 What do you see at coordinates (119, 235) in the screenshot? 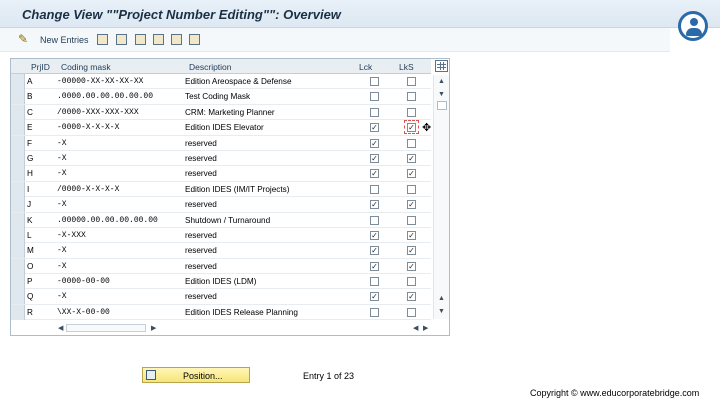
I see `coding-mask-cell: -X-XXX` at bounding box center [119, 235].